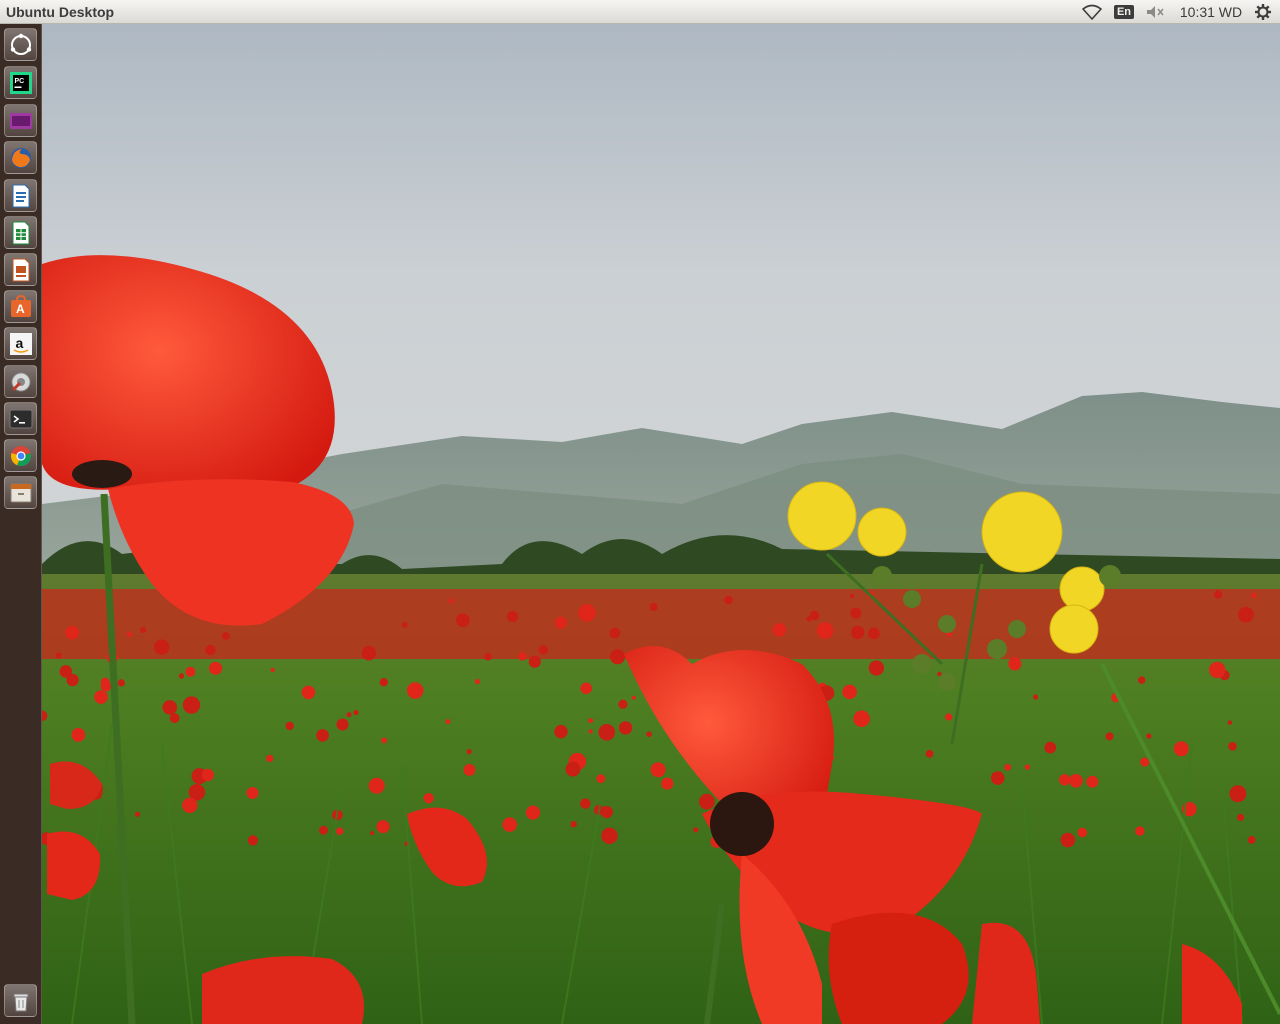 The image size is (1280, 1024). What do you see at coordinates (20, 232) in the screenshot?
I see `libreoffice-calc-icon` at bounding box center [20, 232].